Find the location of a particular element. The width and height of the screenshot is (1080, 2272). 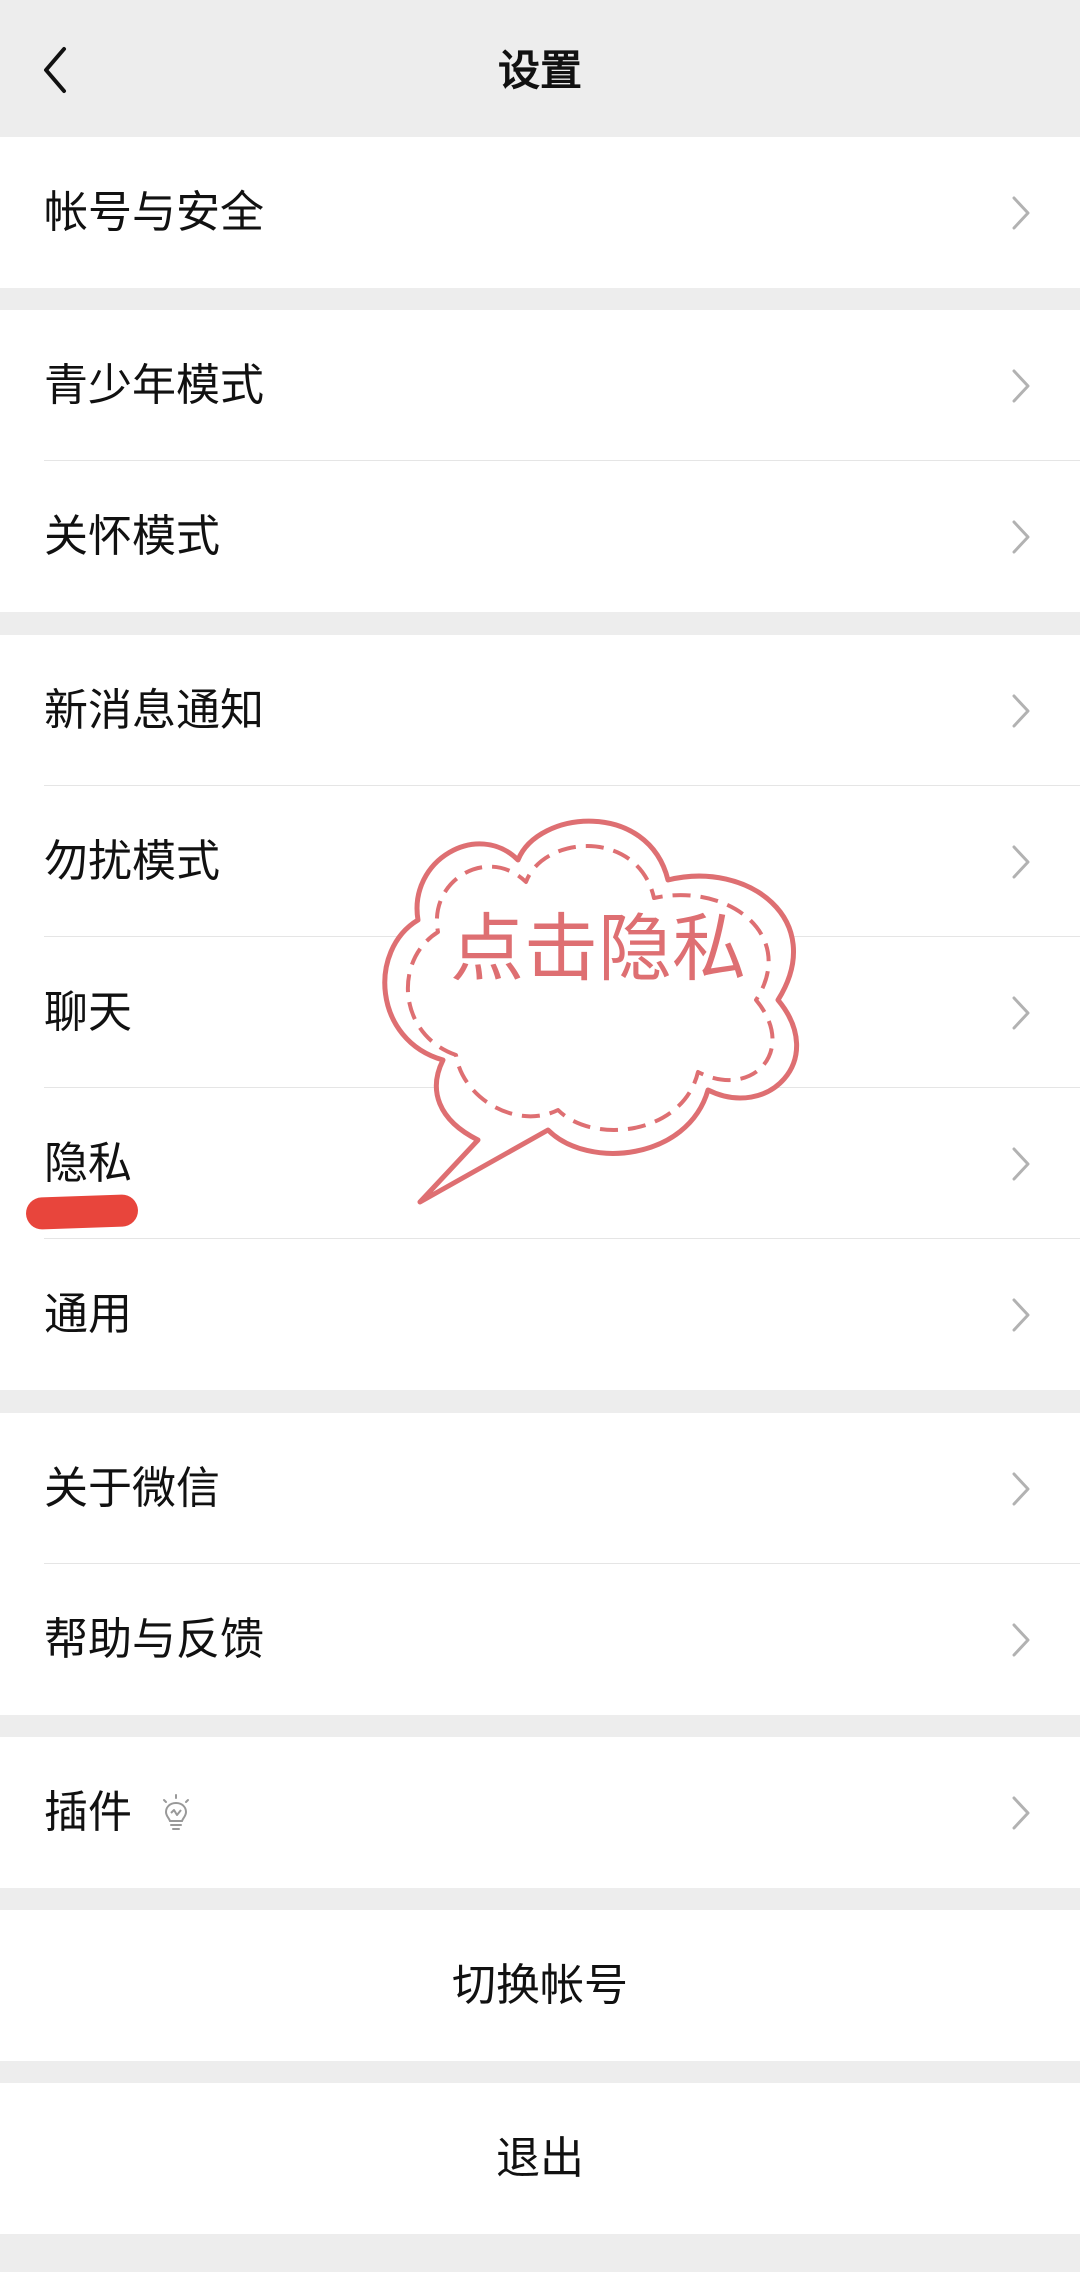

switch-account-group: 切换帐号 is located at coordinates (540, 1985).